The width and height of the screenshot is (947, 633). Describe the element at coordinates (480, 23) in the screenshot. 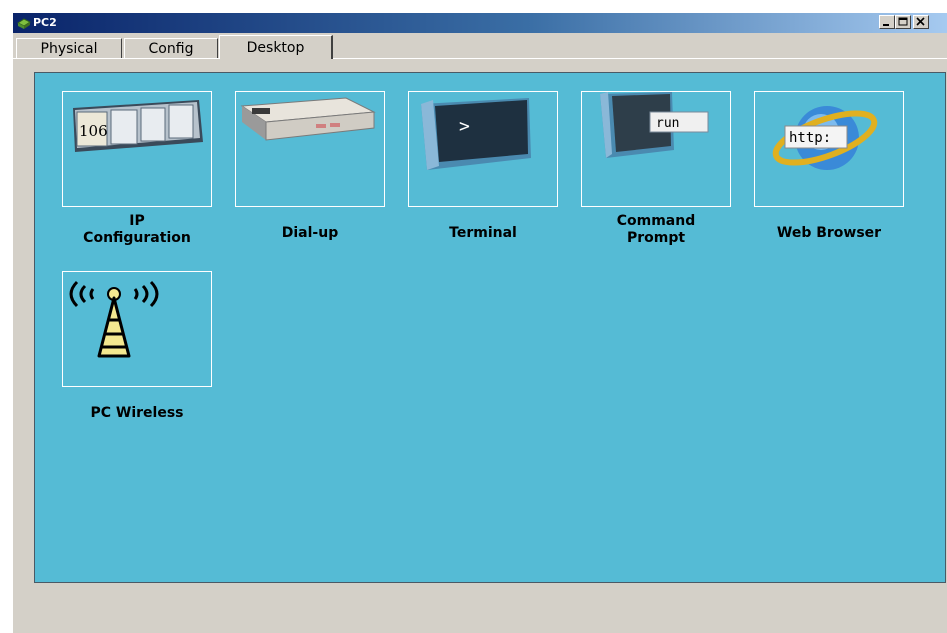

I see `title-bar: PC2` at that location.